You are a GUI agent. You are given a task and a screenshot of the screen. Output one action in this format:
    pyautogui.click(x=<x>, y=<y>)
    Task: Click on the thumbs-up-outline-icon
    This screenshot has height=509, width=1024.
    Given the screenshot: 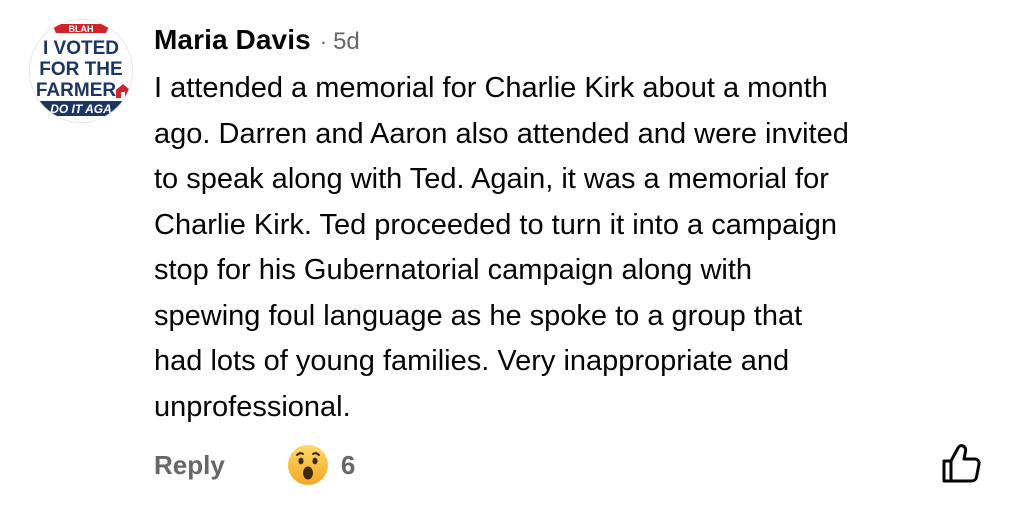 What is the action you would take?
    pyautogui.click(x=961, y=463)
    